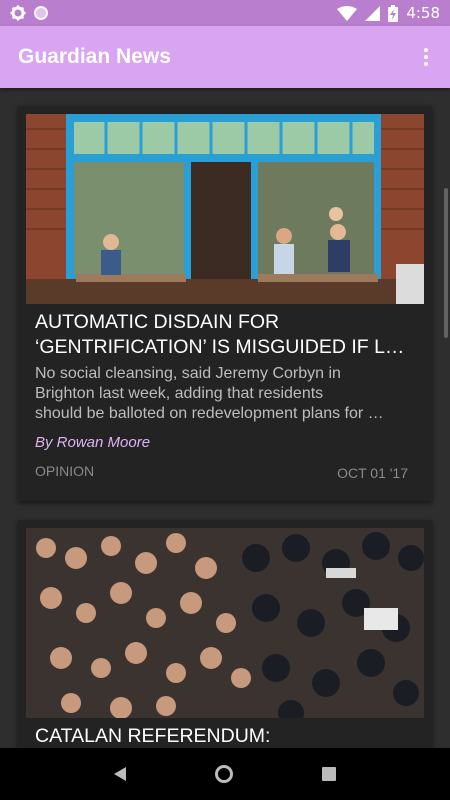  I want to click on overflow-menu-icon, so click(426, 57).